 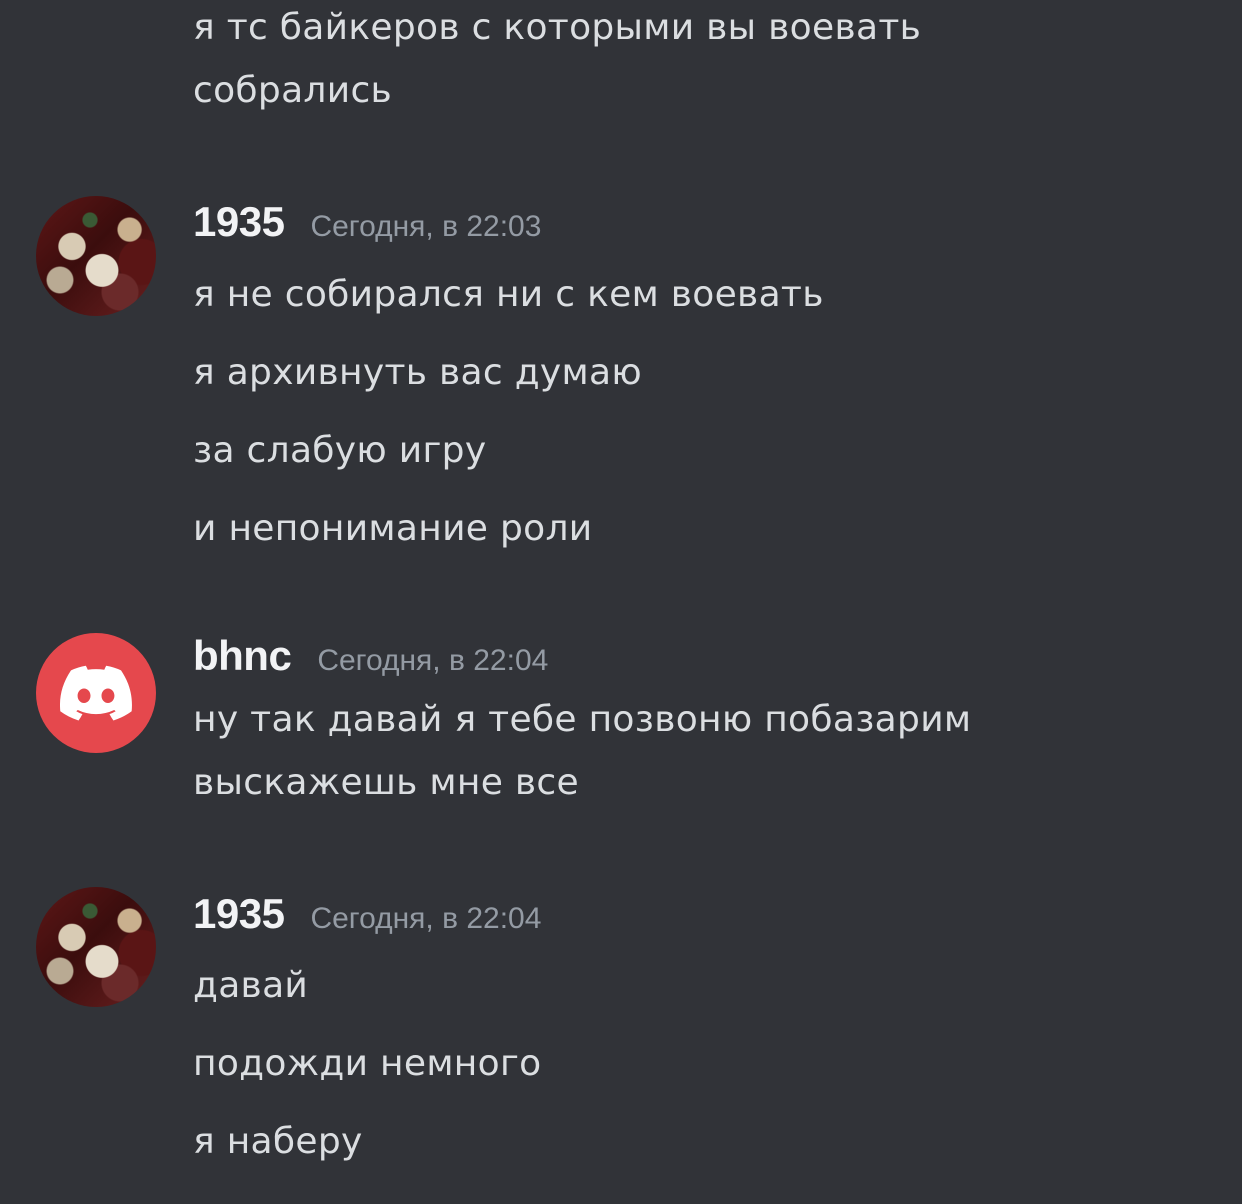 I want to click on message-text: я архивнуть вас думаю, so click(x=417, y=372).